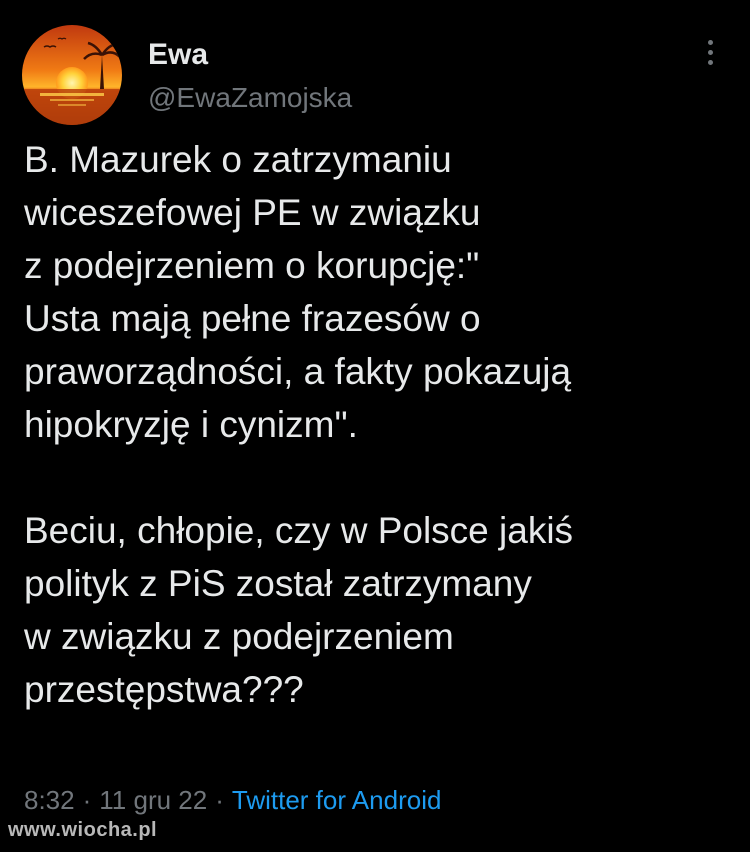  What do you see at coordinates (83, 830) in the screenshot?
I see `site-watermark: www.wiocha.pl` at bounding box center [83, 830].